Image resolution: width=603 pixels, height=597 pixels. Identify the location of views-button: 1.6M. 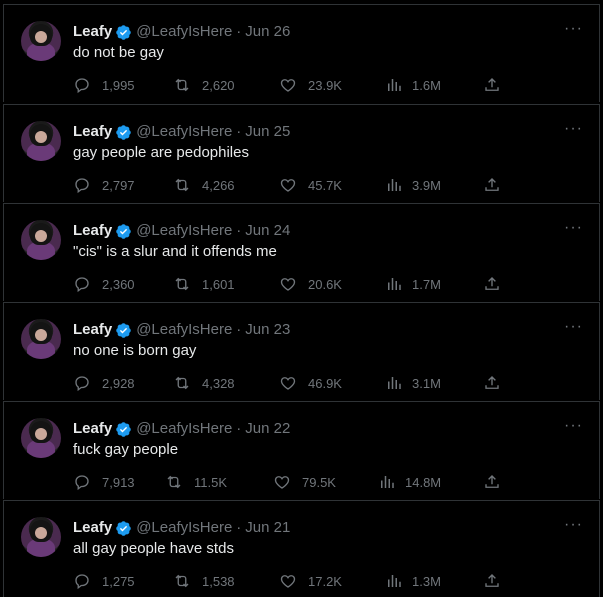
(413, 85).